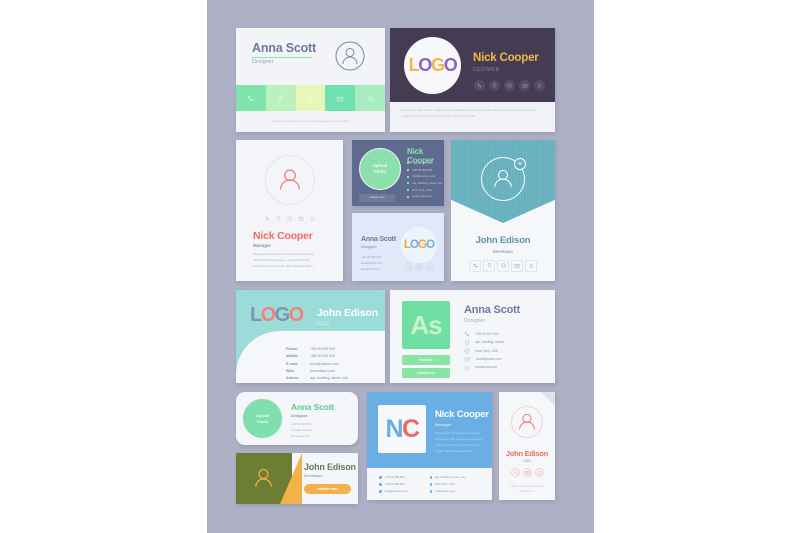 The width and height of the screenshot is (800, 533). What do you see at coordinates (280, 98) in the screenshot?
I see `strip-location-icon` at bounding box center [280, 98].